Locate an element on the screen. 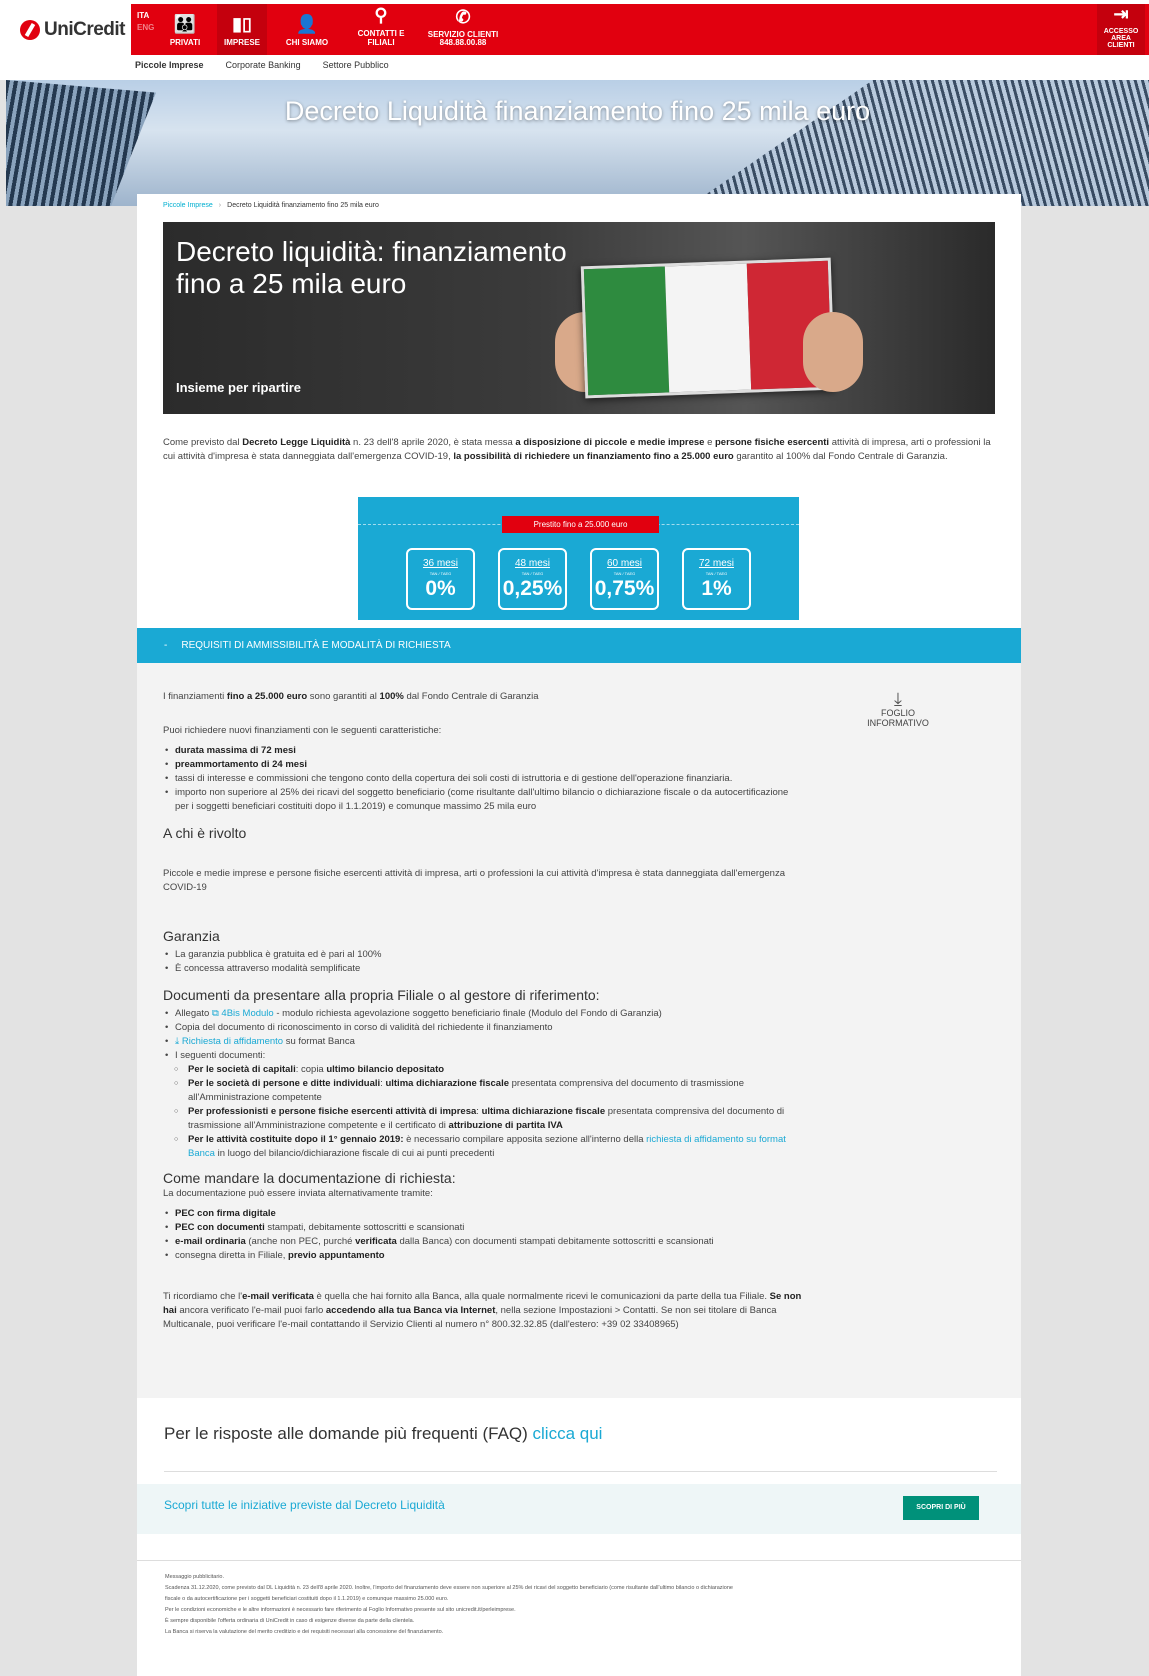 The width and height of the screenshot is (1149, 1676). banner-title-line2: fino a 25 mila euro is located at coordinates (291, 283).